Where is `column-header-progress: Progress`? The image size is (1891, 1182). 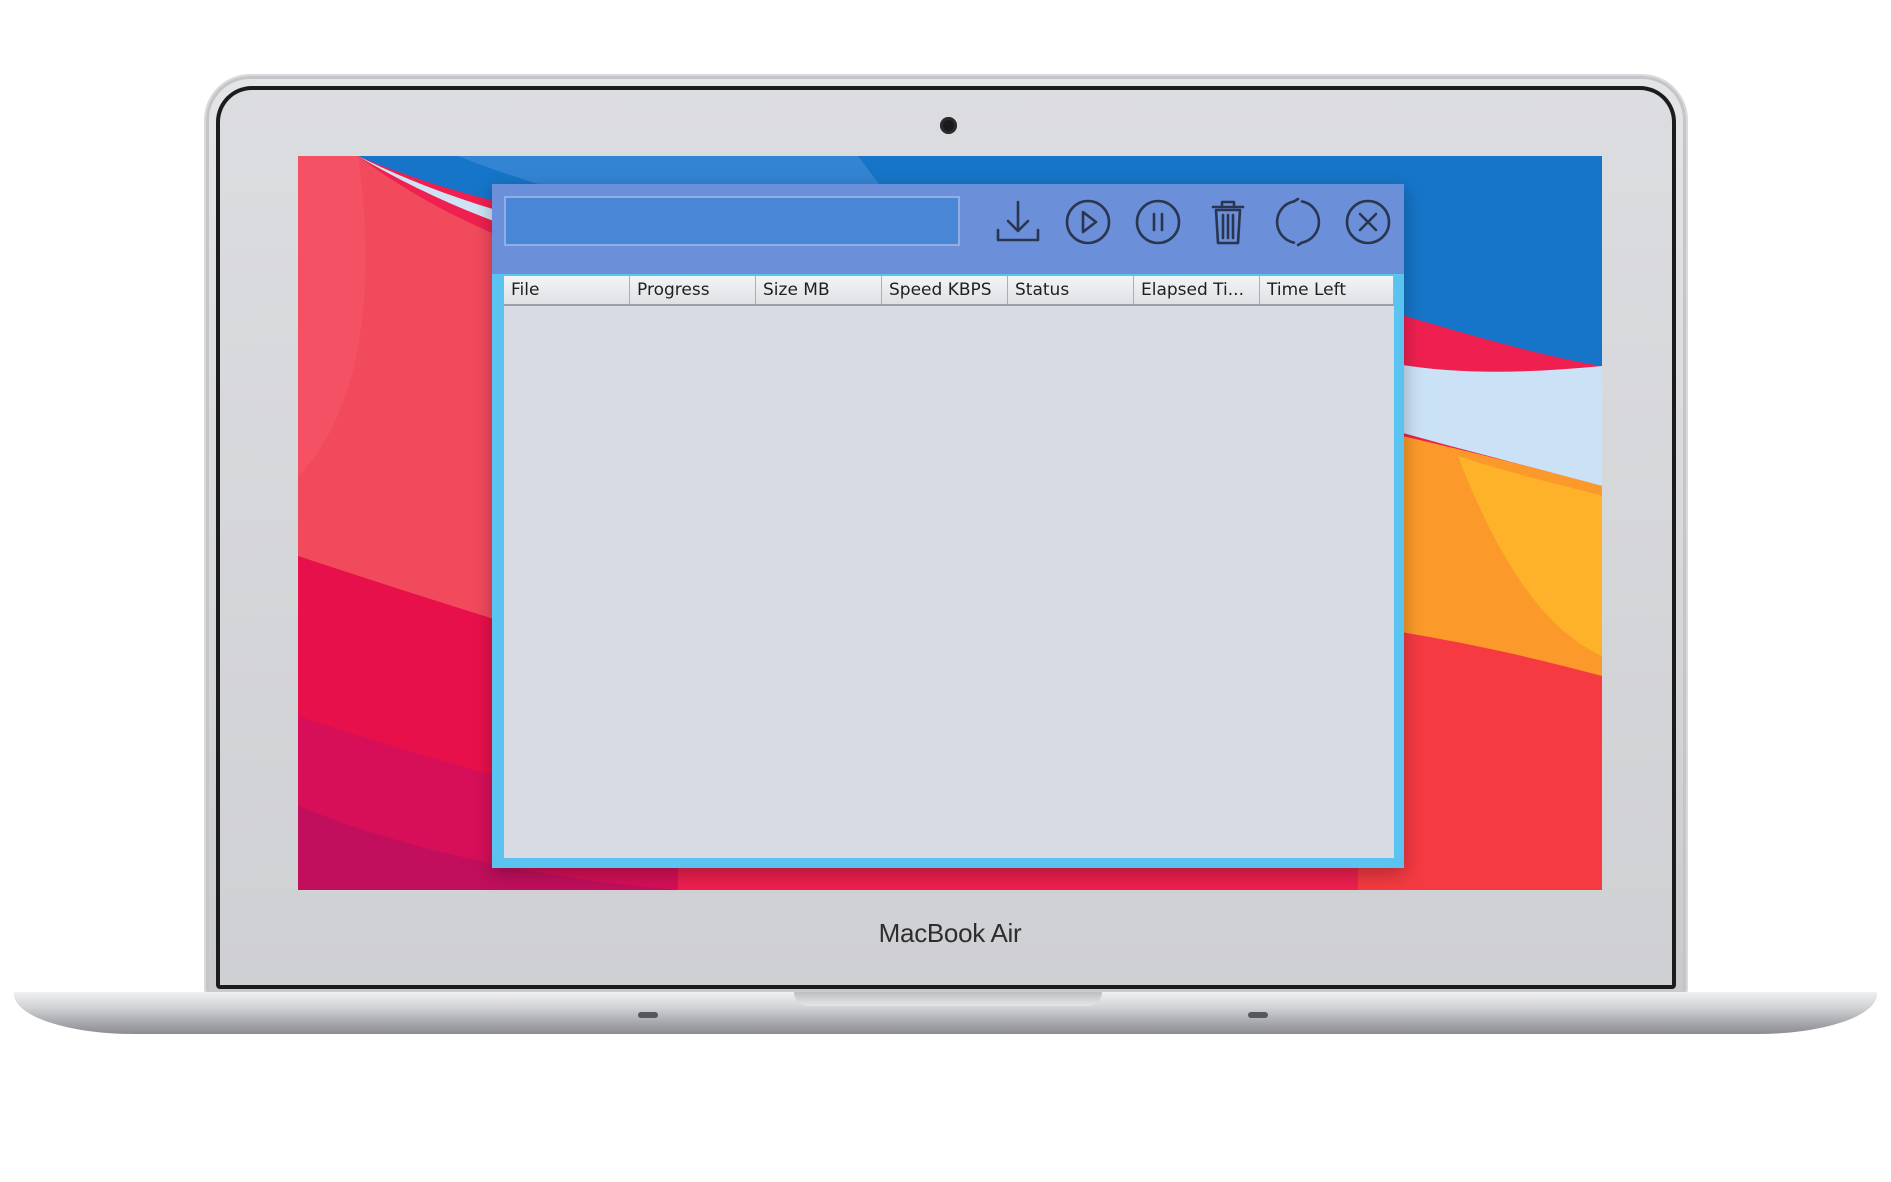 column-header-progress: Progress is located at coordinates (693, 290).